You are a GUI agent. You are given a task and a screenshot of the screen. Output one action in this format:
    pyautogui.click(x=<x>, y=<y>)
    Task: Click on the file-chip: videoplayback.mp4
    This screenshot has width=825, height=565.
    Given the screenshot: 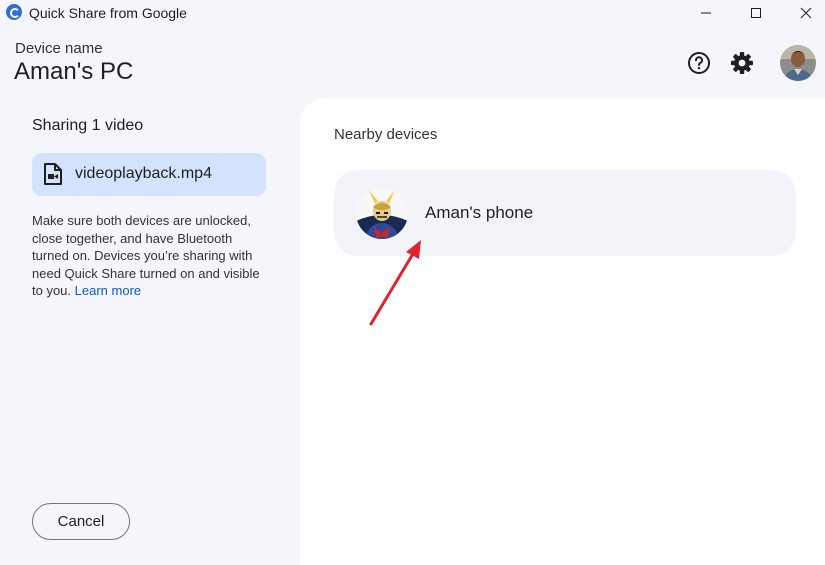 What is the action you would take?
    pyautogui.click(x=149, y=174)
    